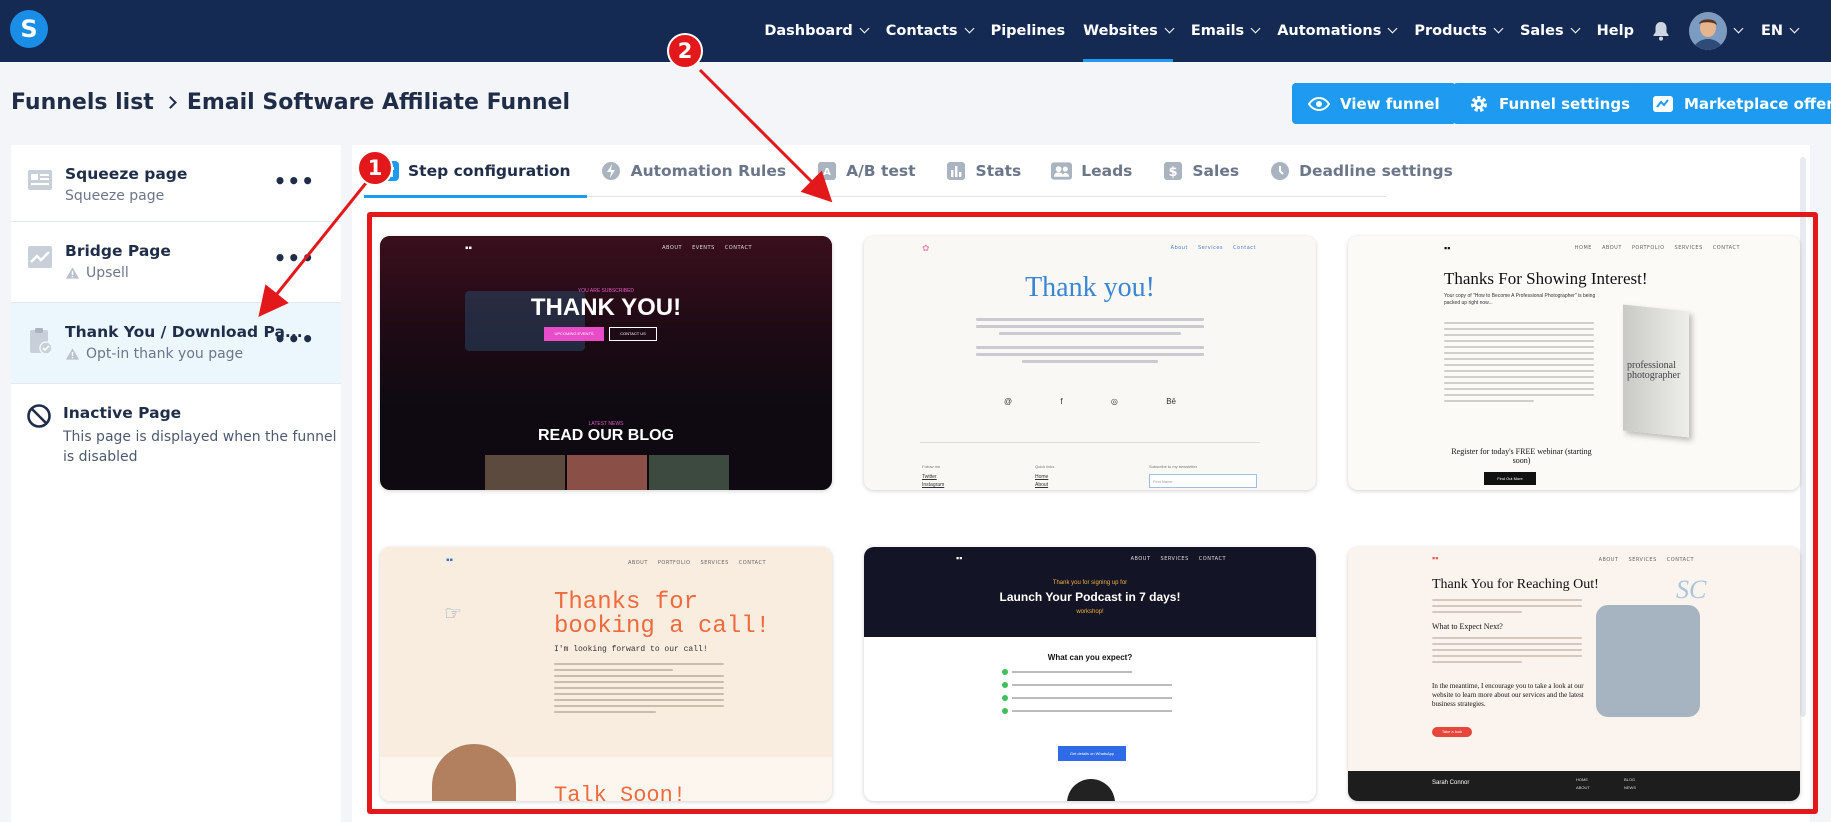 The width and height of the screenshot is (1831, 822). I want to click on template-subheading: I'm looking forward to our call!, so click(631, 649).